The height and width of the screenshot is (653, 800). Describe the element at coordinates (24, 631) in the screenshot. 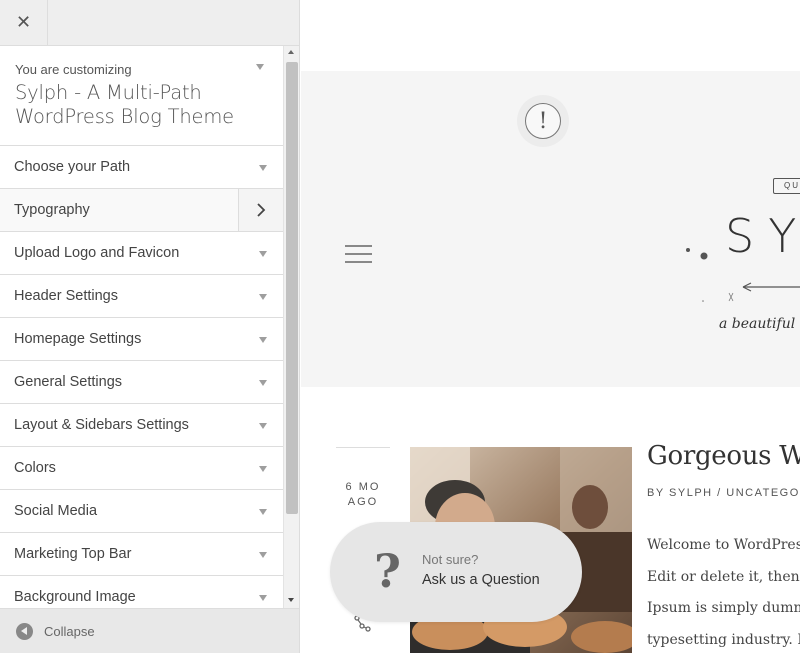

I see `collapse-arrow-icon` at that location.